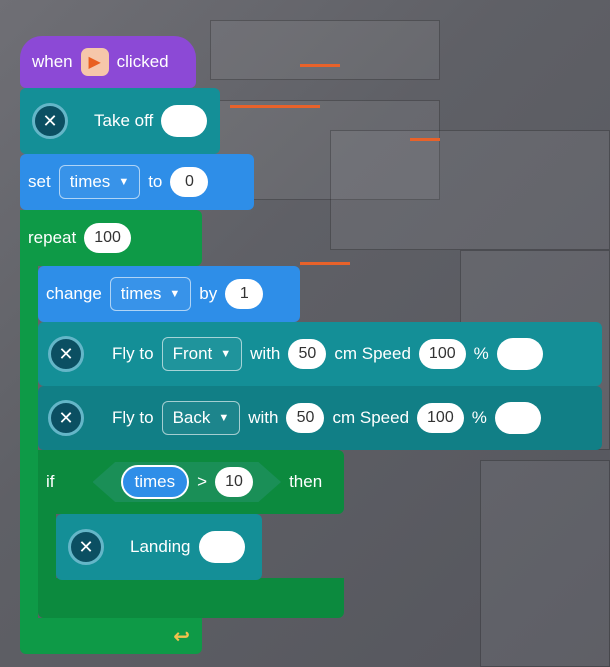 This screenshot has height=667, width=610. I want to click on takeoff-label: Take off, so click(124, 120).